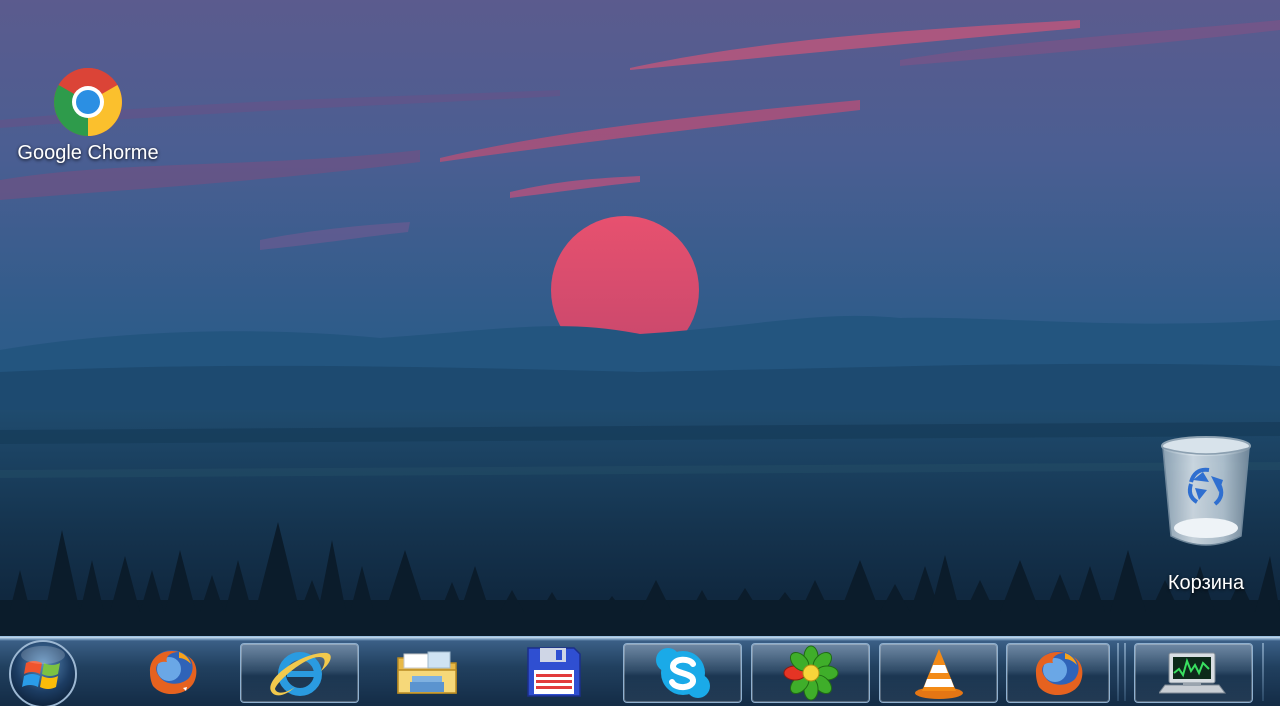  I want to click on taskbar-button-save-app, so click(553, 672).